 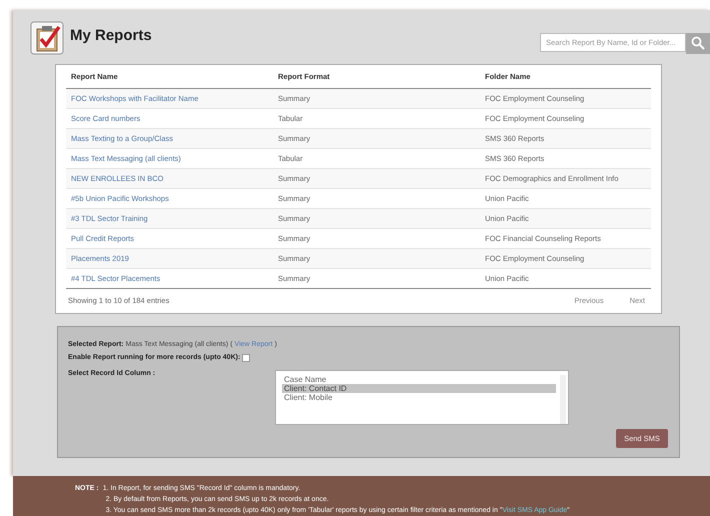 What do you see at coordinates (419, 397) in the screenshot?
I see `list-option: Client: Mobile` at bounding box center [419, 397].